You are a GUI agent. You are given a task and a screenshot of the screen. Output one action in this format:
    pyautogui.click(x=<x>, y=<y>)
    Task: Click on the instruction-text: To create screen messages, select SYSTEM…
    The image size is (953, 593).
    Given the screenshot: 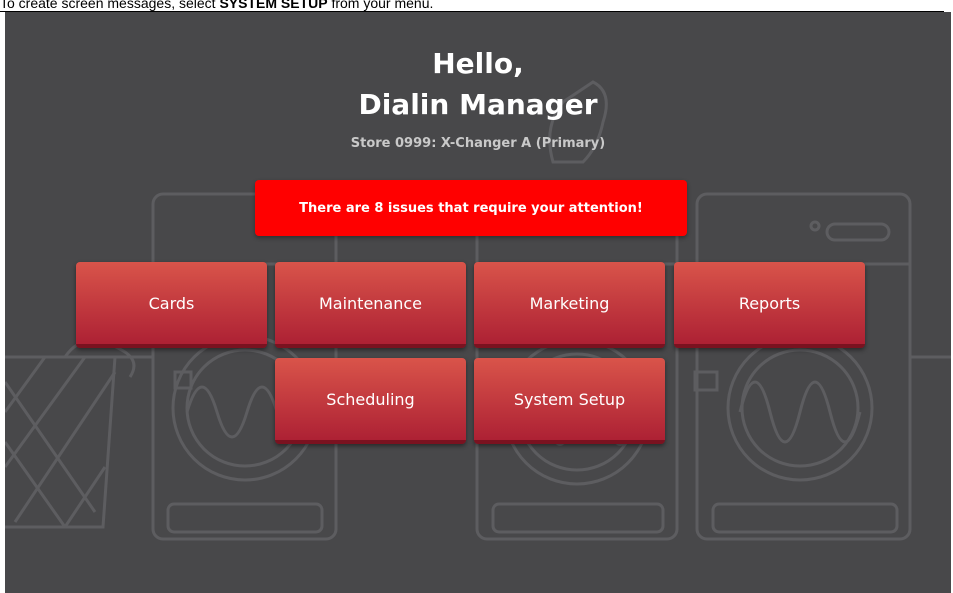 What is the action you would take?
    pyautogui.click(x=476, y=5)
    